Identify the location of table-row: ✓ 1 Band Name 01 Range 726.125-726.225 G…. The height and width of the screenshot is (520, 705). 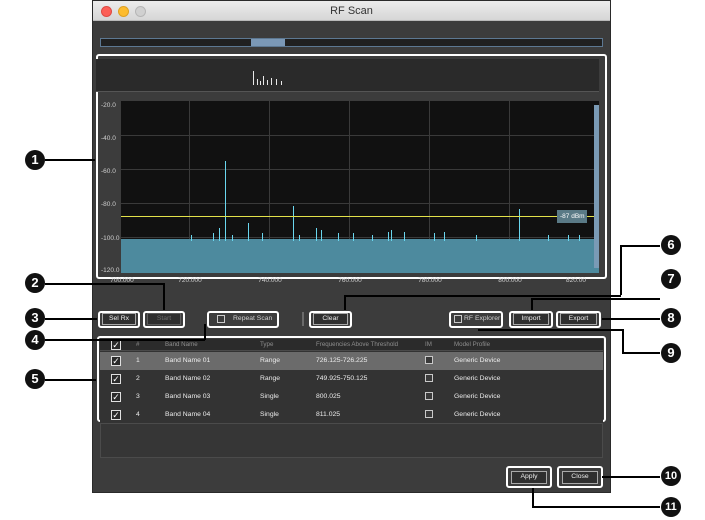
(351, 361).